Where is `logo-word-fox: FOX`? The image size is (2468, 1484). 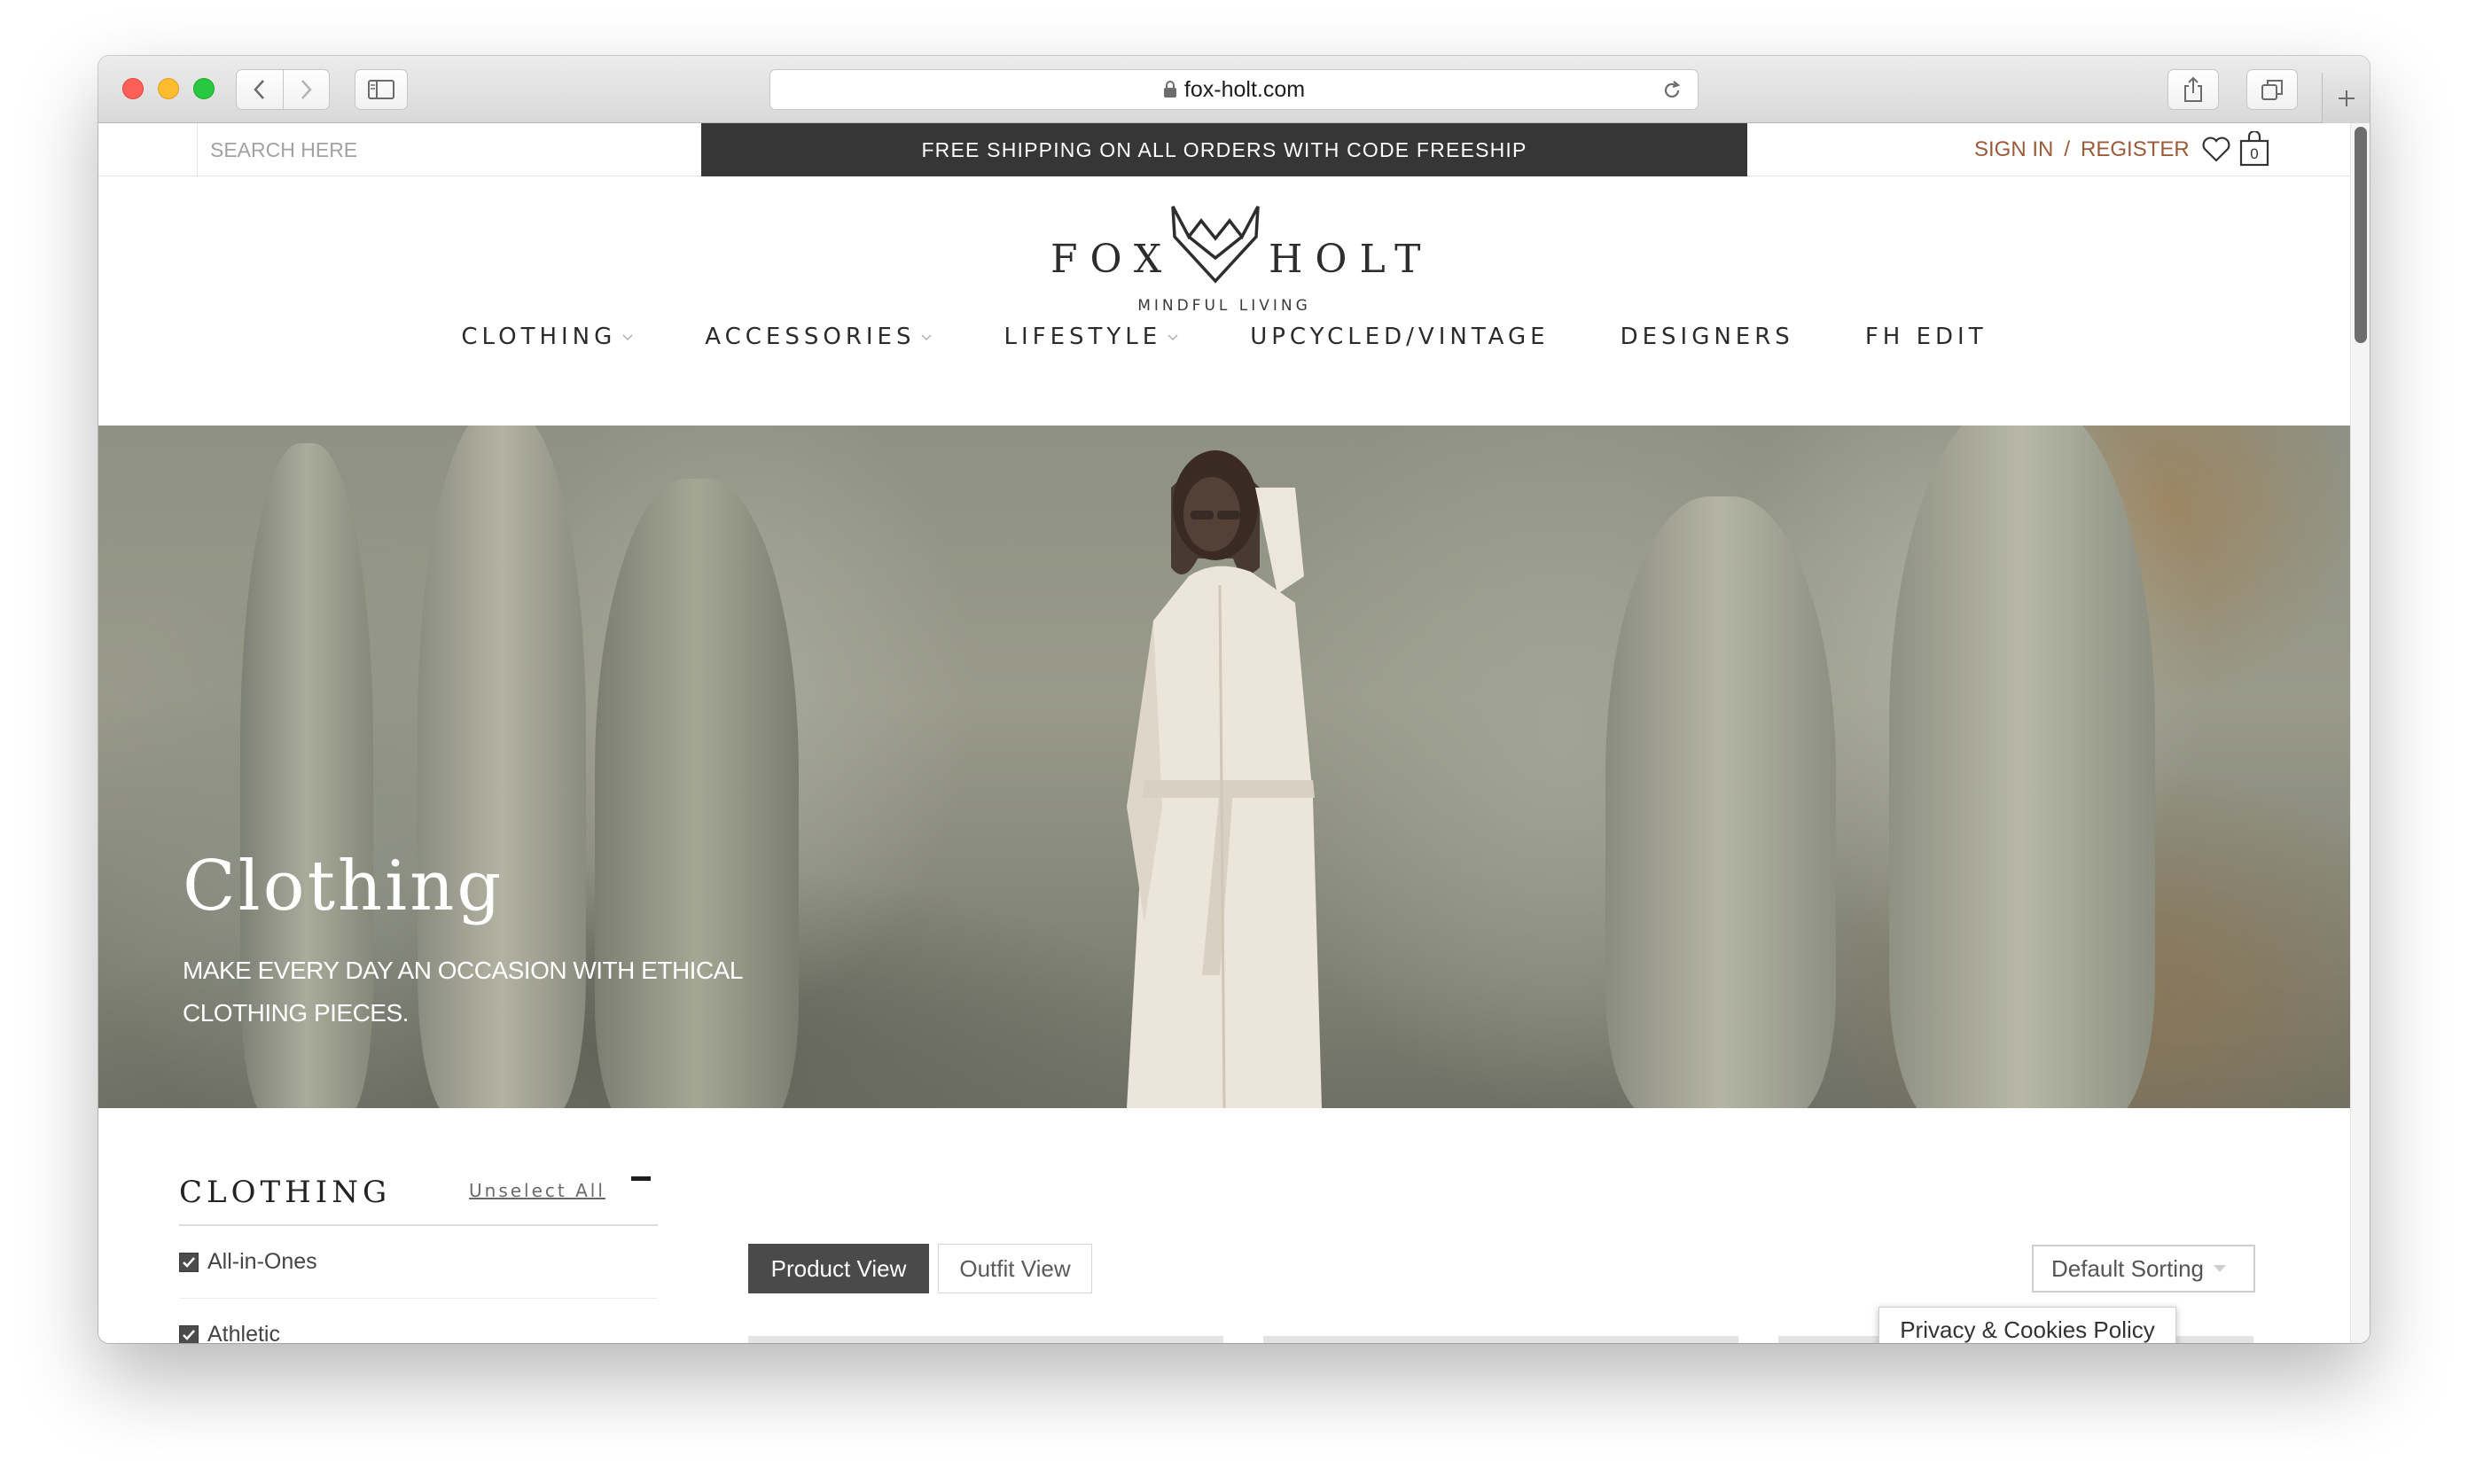
logo-word-fox: FOX is located at coordinates (1112, 259).